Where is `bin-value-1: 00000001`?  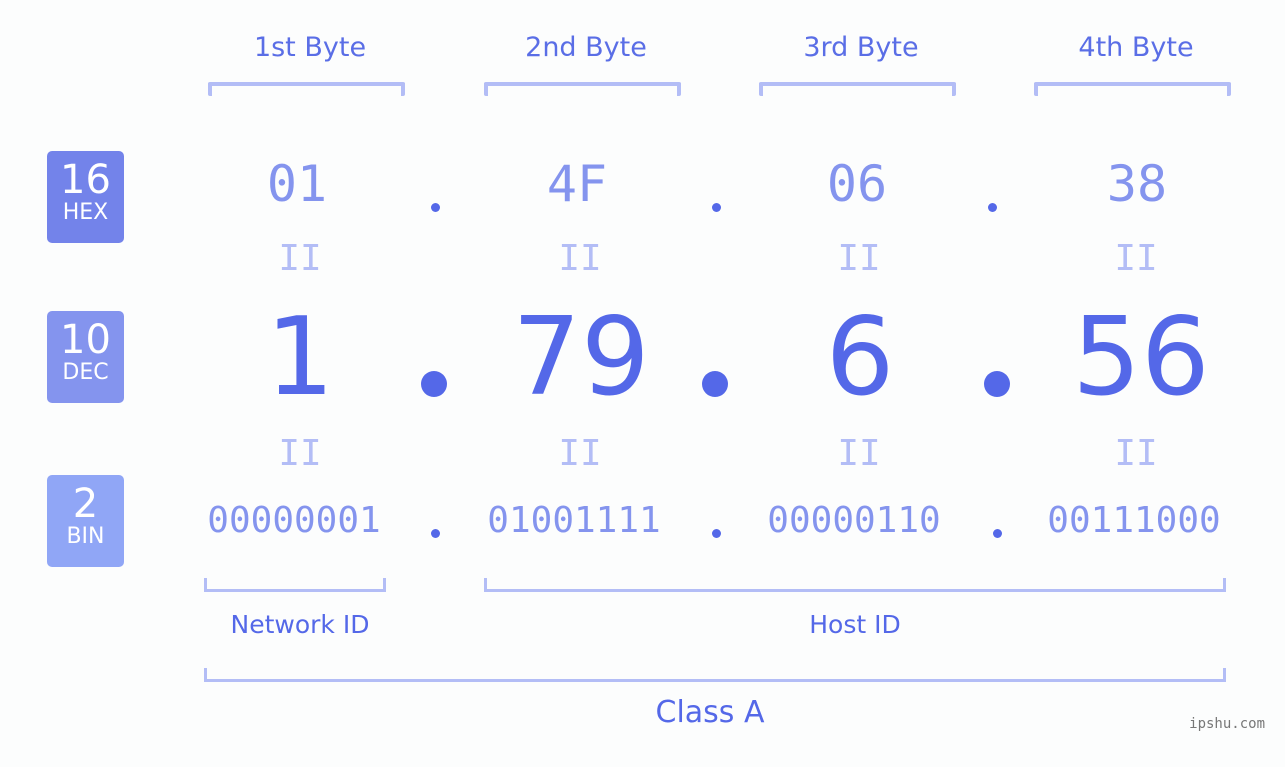 bin-value-1: 00000001 is located at coordinates (294, 520).